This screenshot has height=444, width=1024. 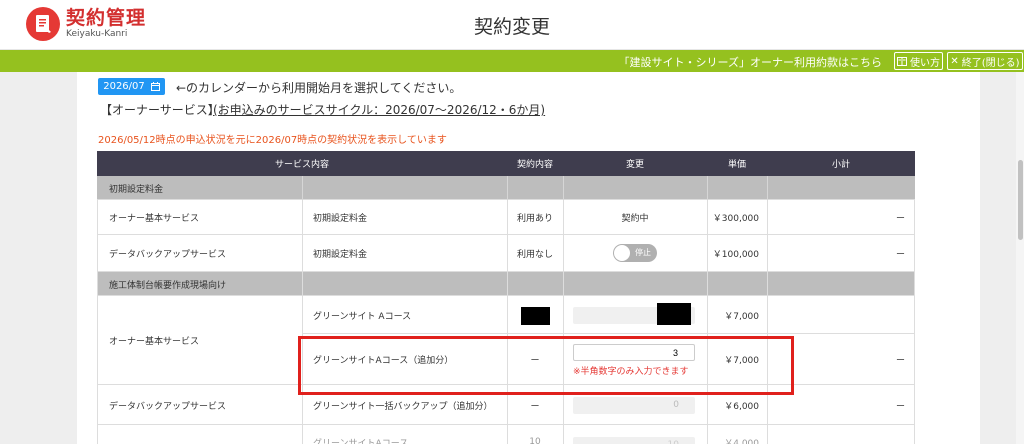 What do you see at coordinates (735, 255) in the screenshot?
I see `row-price: ￥100,000` at bounding box center [735, 255].